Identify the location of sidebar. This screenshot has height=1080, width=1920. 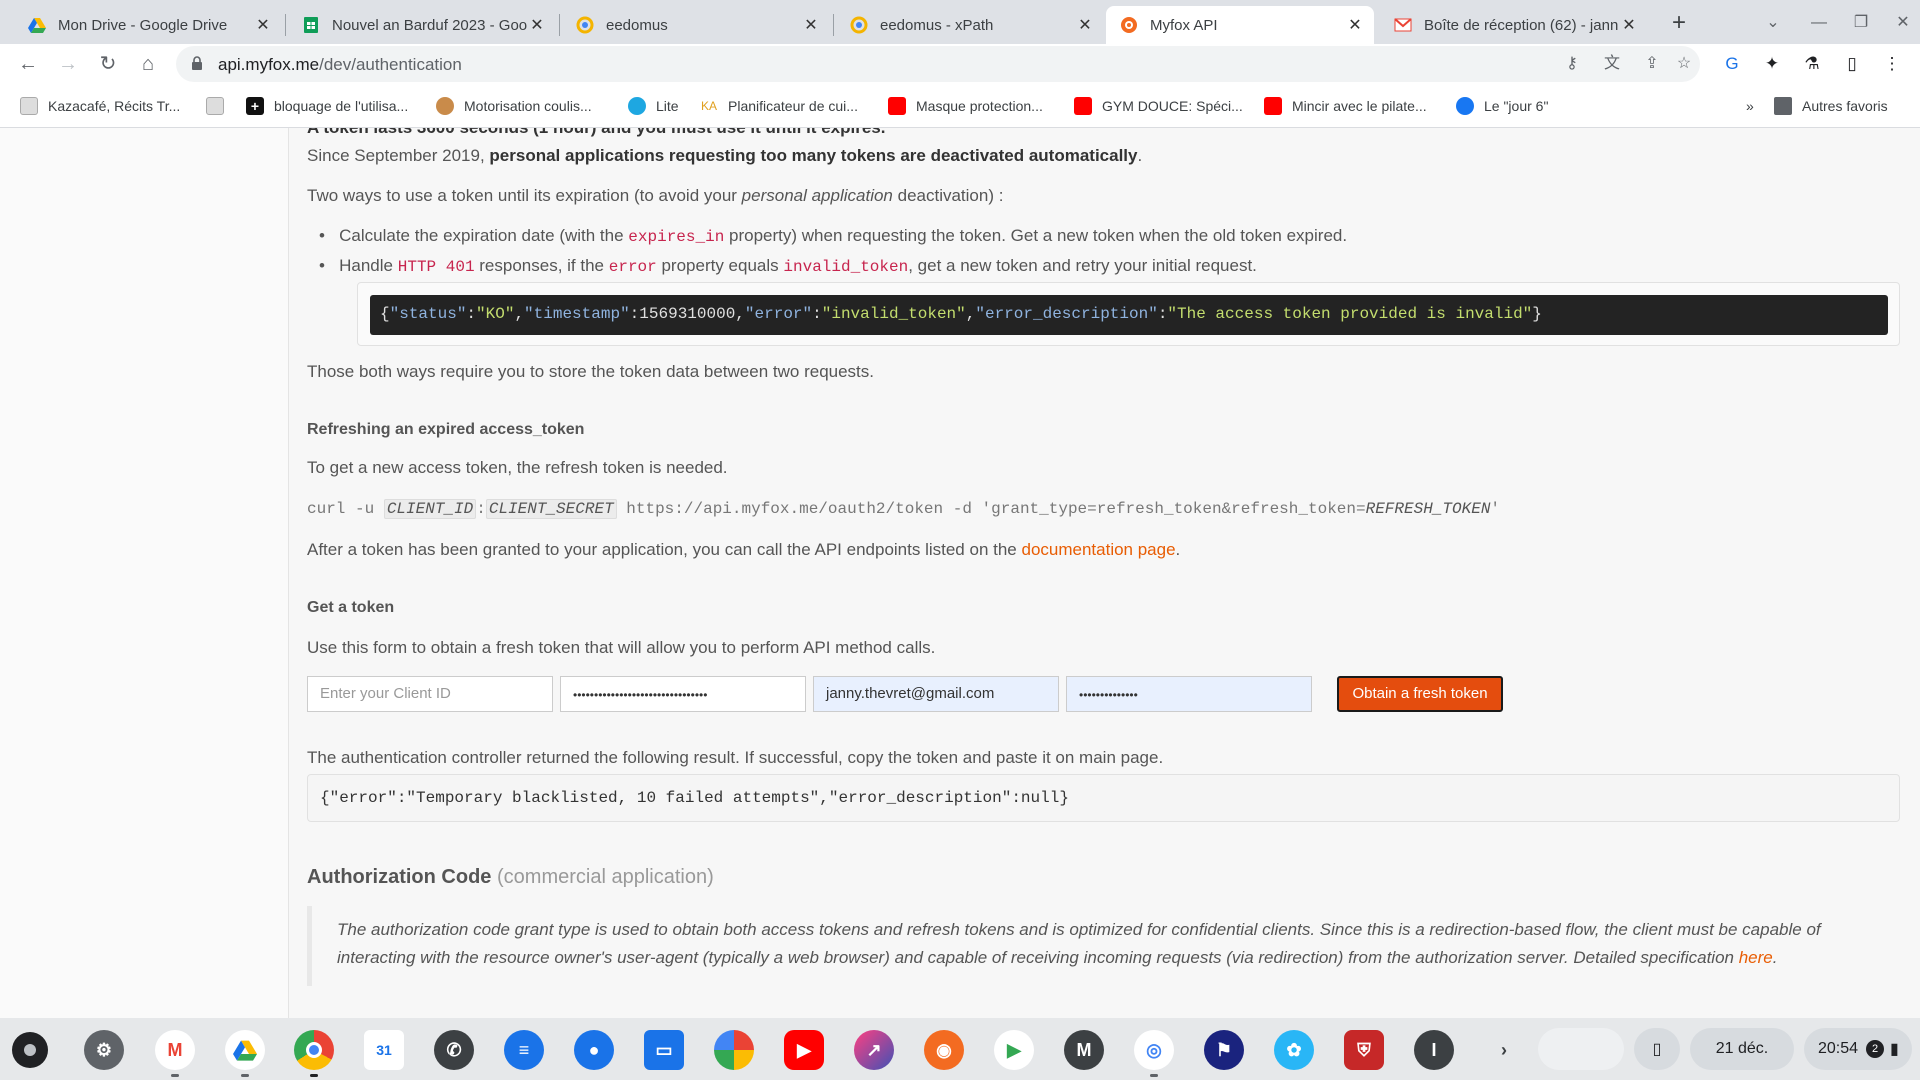
(144, 573).